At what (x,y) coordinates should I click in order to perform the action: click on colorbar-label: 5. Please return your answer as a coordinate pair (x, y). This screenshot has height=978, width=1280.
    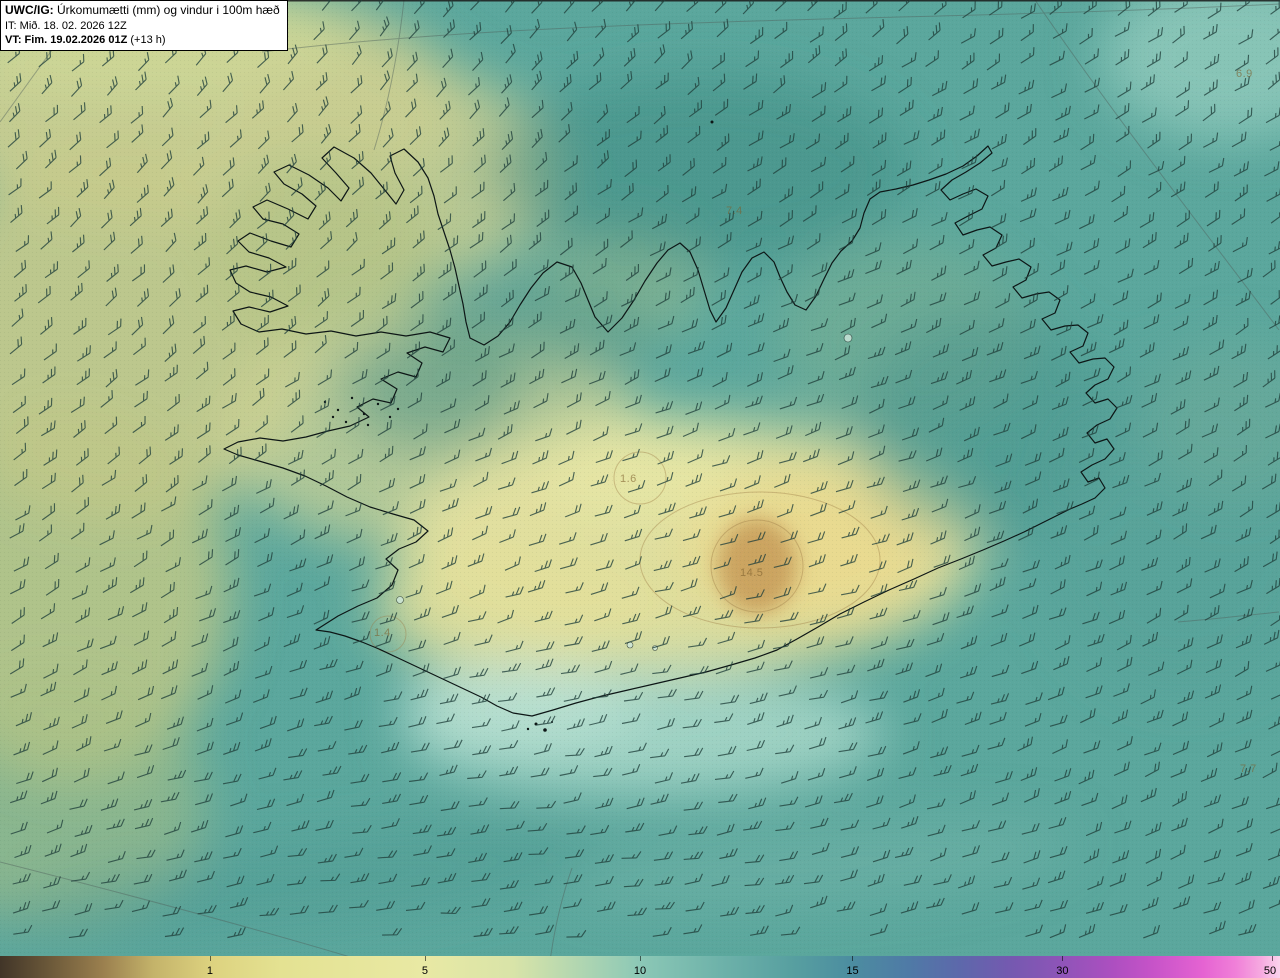
    Looking at the image, I should click on (425, 971).